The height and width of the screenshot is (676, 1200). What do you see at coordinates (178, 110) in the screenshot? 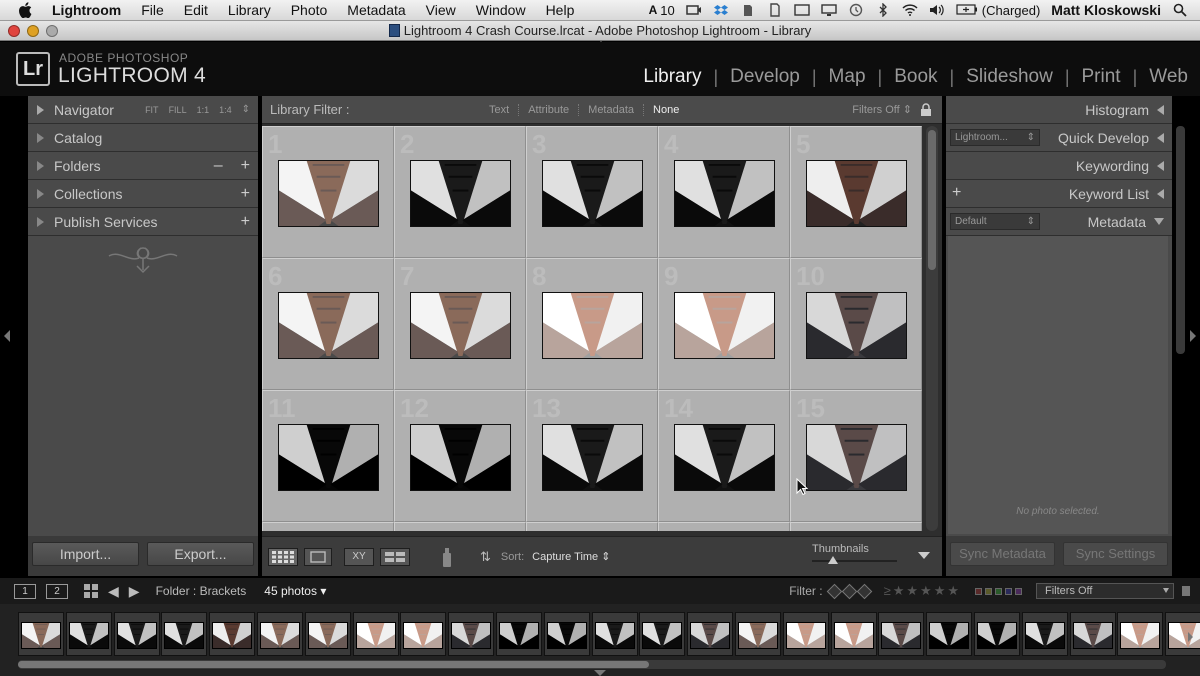
I see `zoom-fill: FILL` at bounding box center [178, 110].